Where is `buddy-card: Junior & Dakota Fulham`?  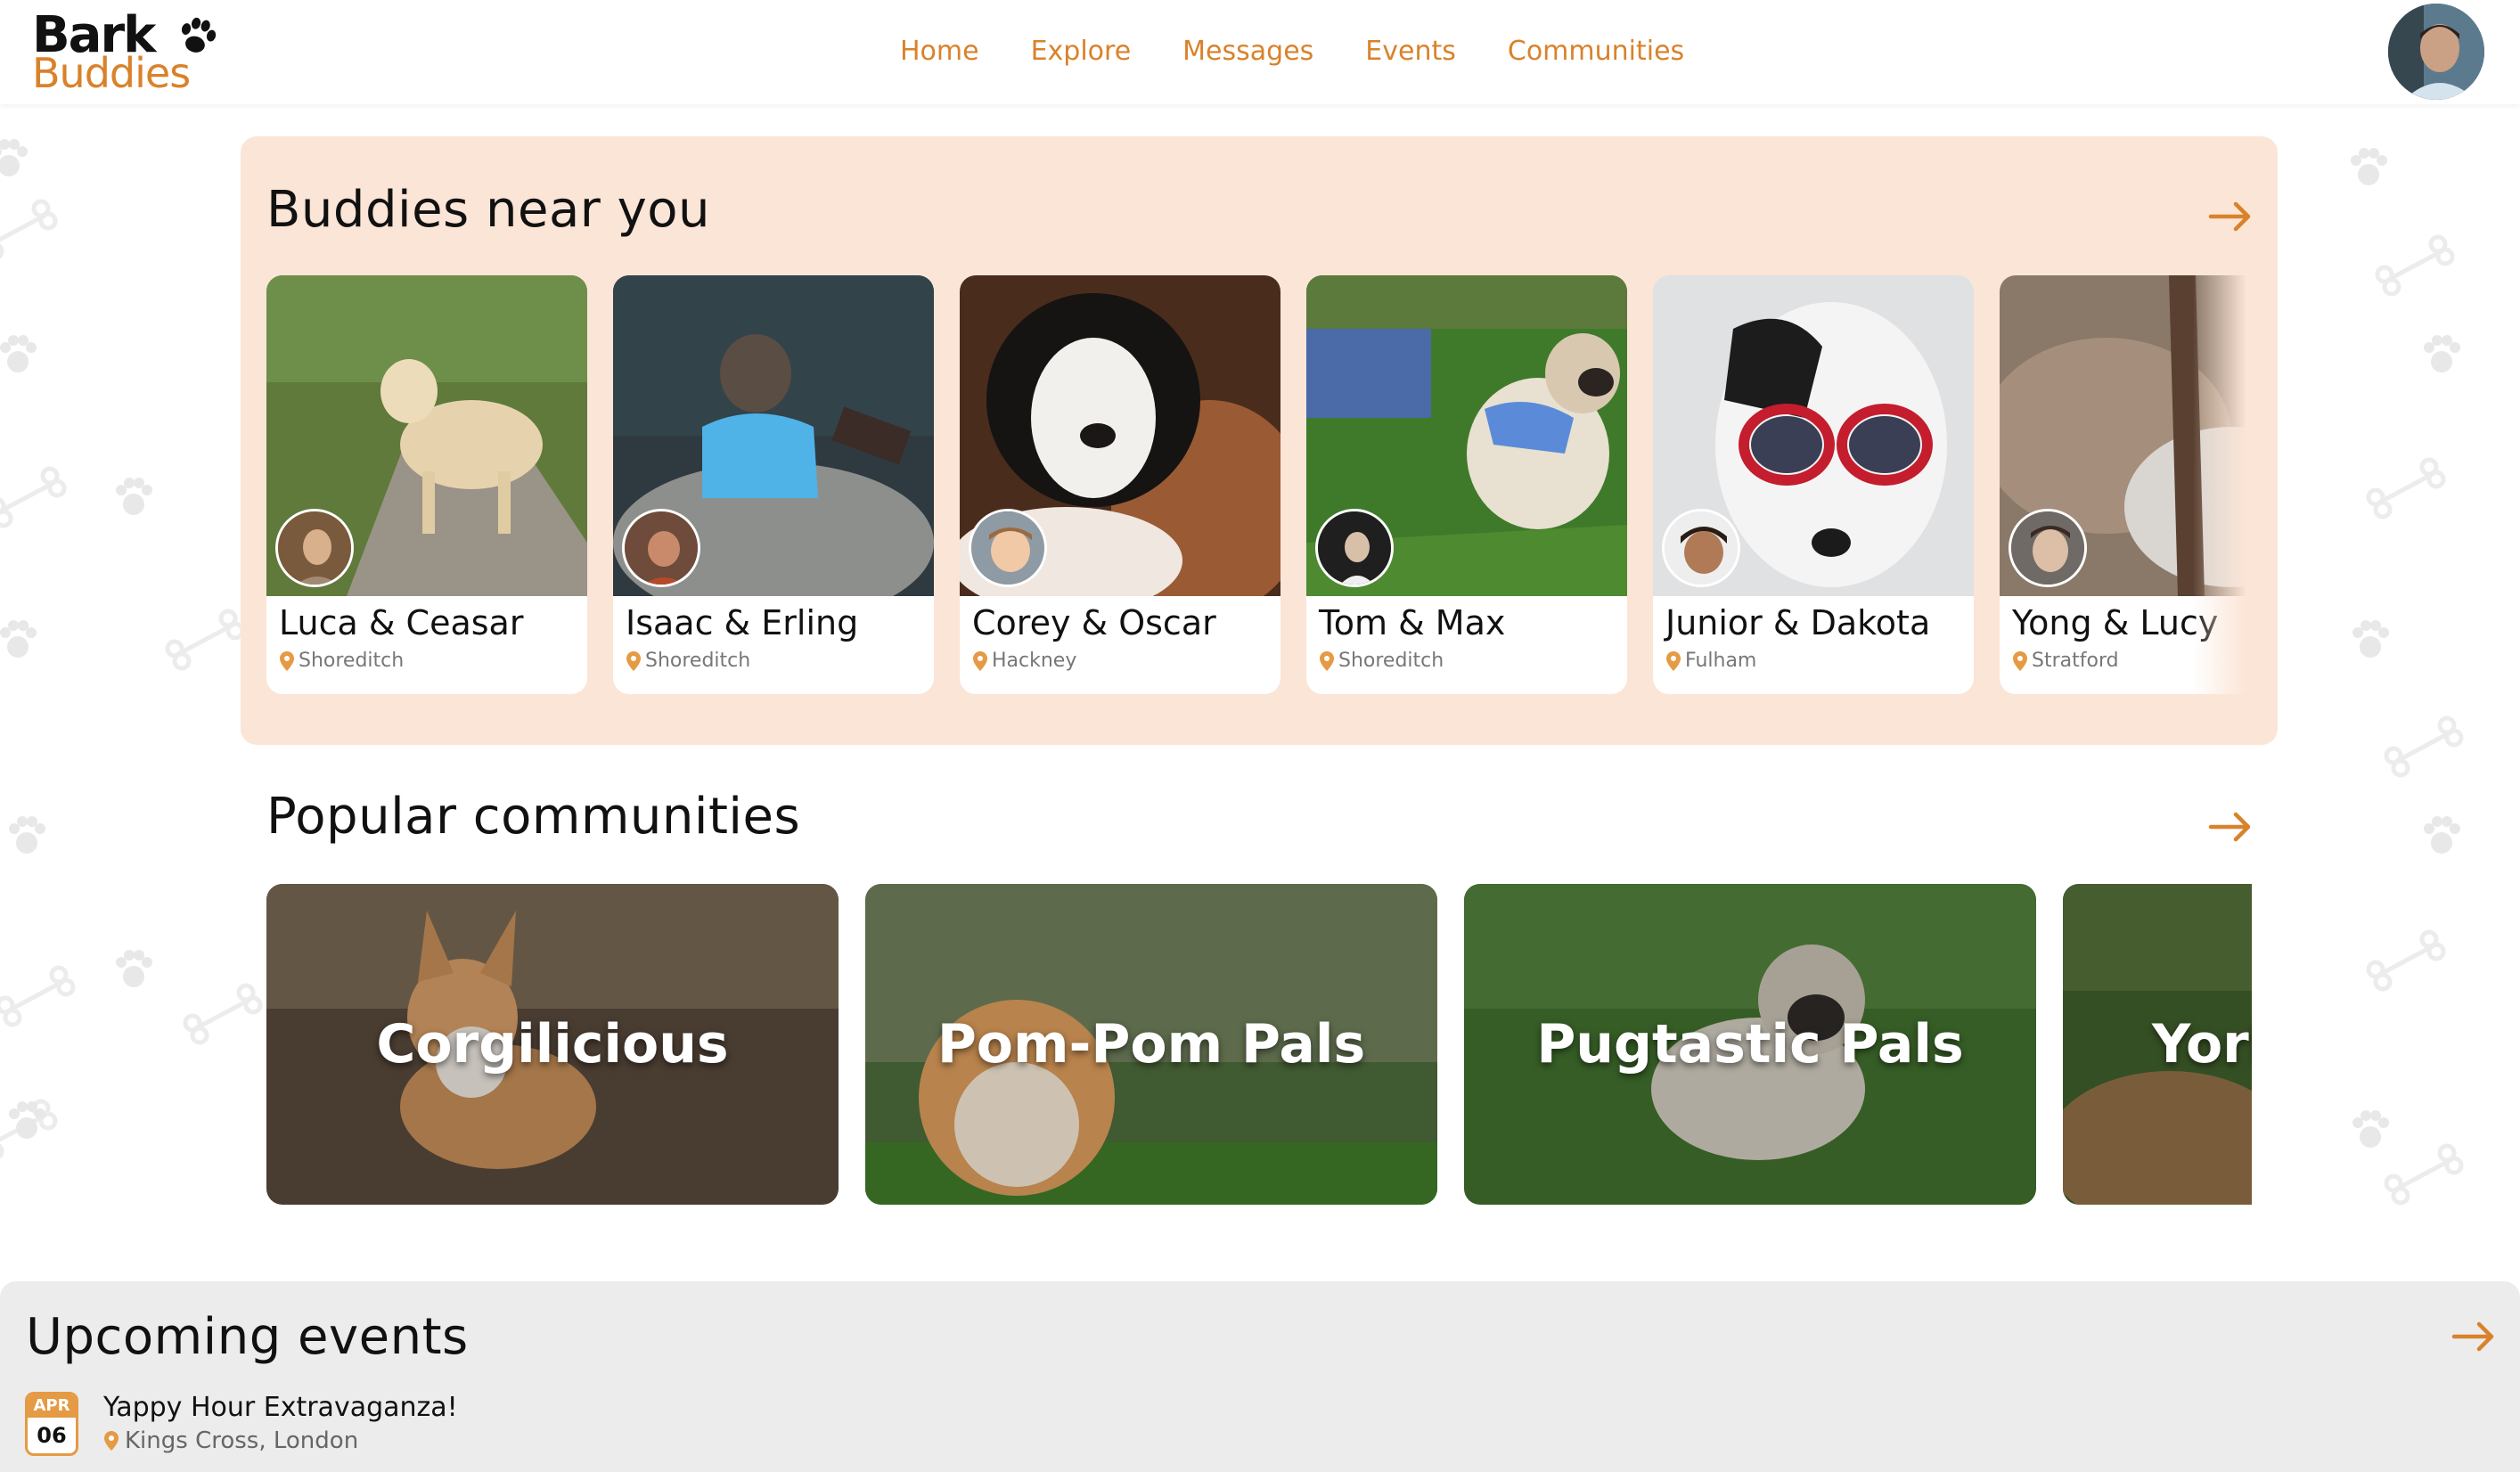
buddy-card: Junior & Dakota Fulham is located at coordinates (1813, 484).